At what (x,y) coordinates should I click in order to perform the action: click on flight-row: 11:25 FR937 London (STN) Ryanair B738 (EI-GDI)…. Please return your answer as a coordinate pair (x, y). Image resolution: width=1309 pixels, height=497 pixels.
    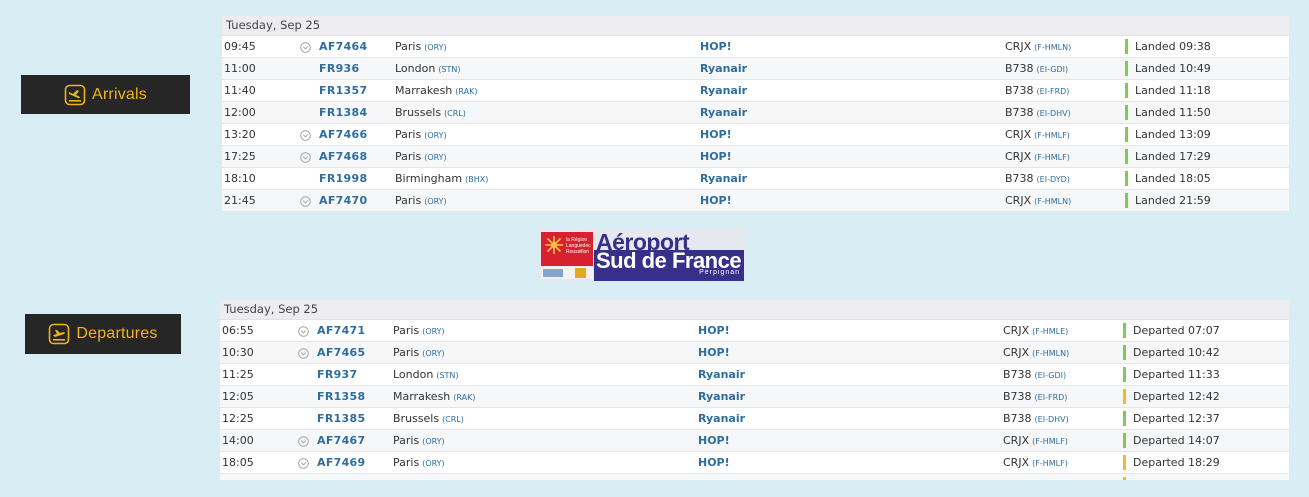
    Looking at the image, I should click on (754, 375).